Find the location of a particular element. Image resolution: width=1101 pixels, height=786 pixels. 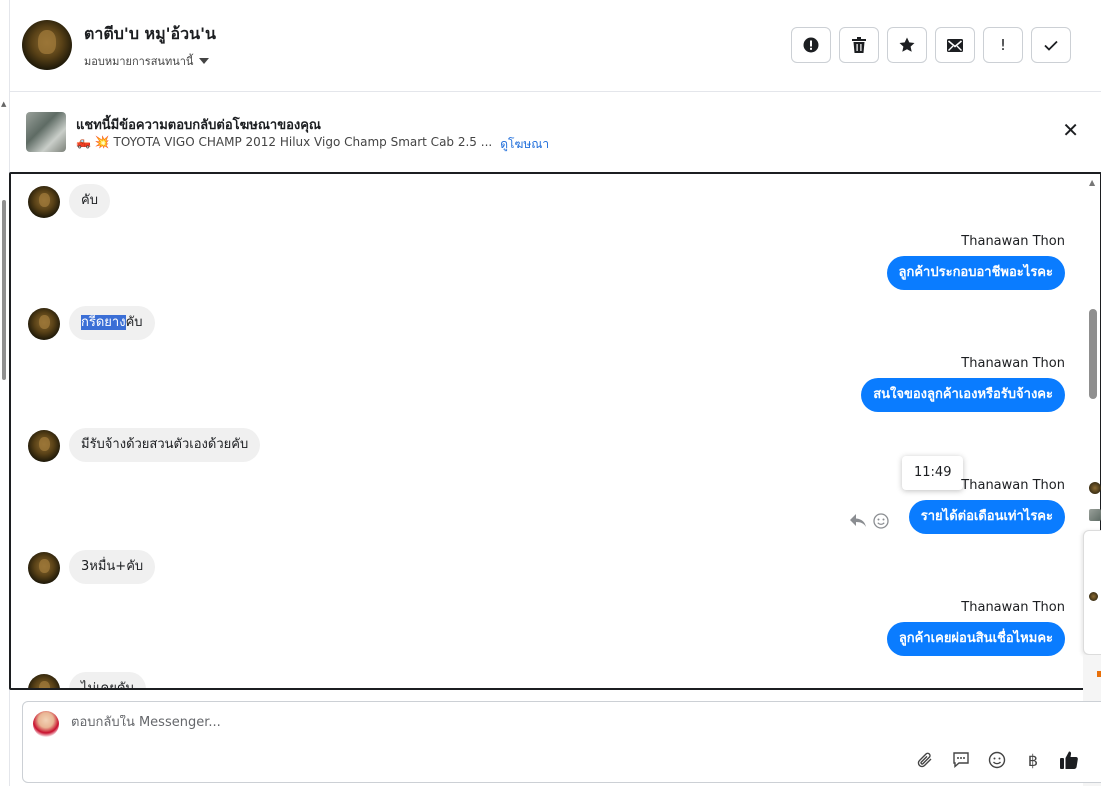

selected-text: กรีดยาง is located at coordinates (103, 322).